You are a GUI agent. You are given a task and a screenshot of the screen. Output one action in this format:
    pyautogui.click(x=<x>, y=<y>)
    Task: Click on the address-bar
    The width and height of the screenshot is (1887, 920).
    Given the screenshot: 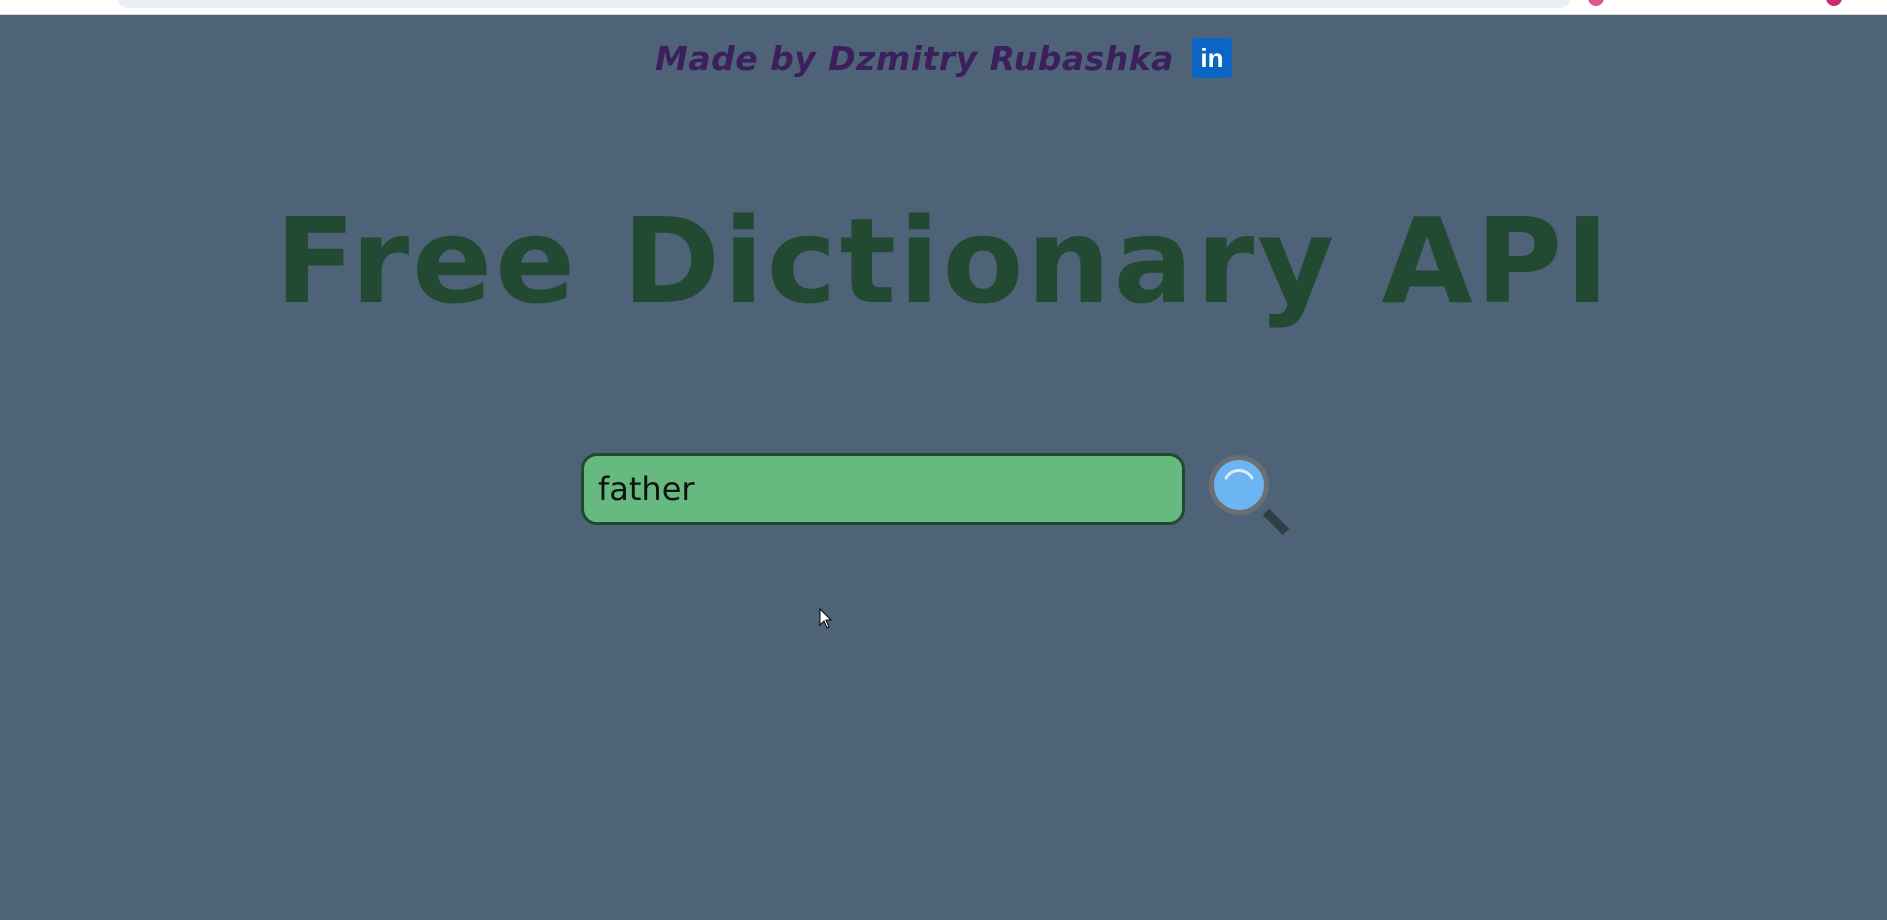 What is the action you would take?
    pyautogui.click(x=844, y=4)
    